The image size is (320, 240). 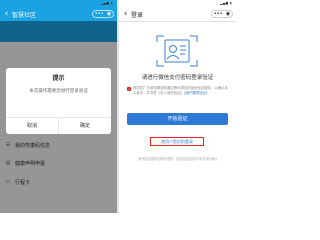 What do you see at coordinates (58, 91) in the screenshot?
I see `dialog-message: 本次操作需要您进行登录验证` at bounding box center [58, 91].